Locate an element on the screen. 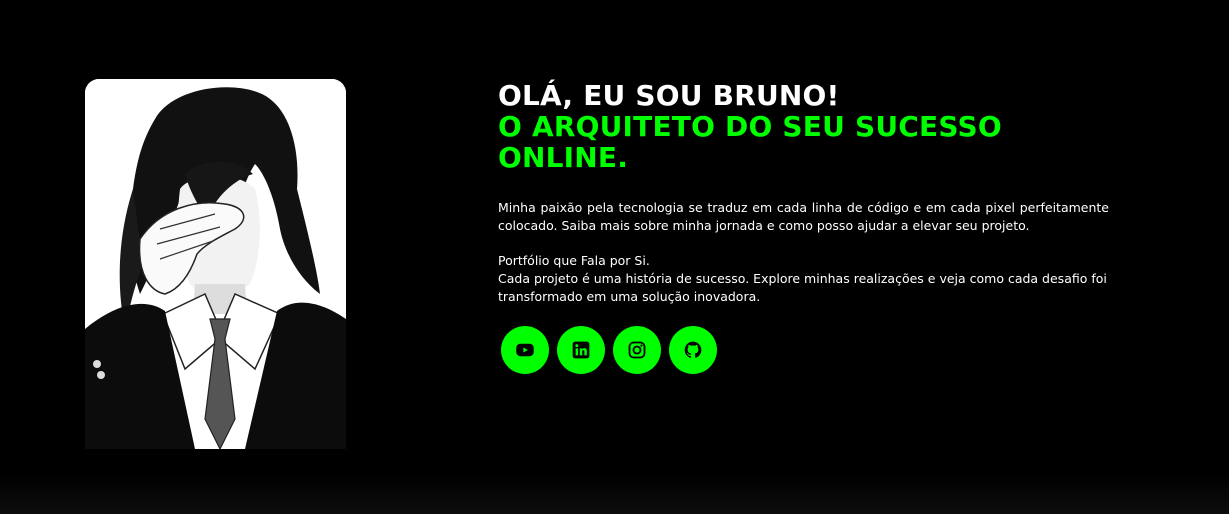 The width and height of the screenshot is (1229, 514). instagram-icon is located at coordinates (637, 350).